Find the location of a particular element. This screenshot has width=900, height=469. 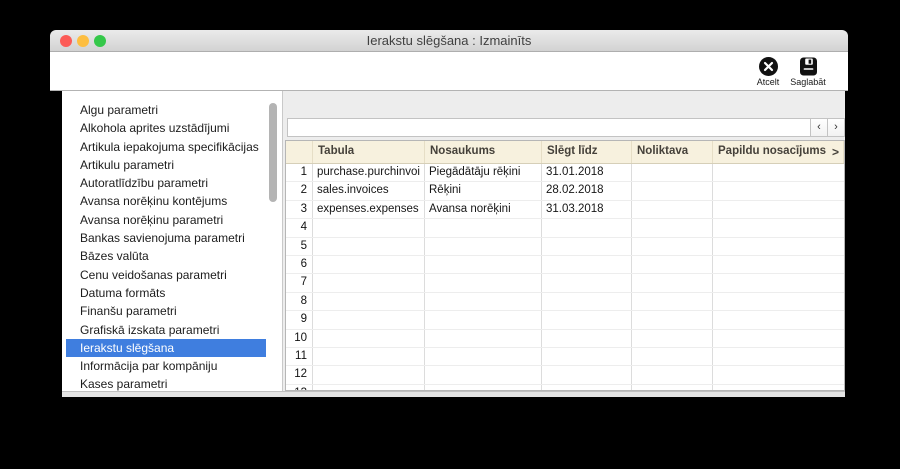

row-number-cell: 10 is located at coordinates (299, 338).